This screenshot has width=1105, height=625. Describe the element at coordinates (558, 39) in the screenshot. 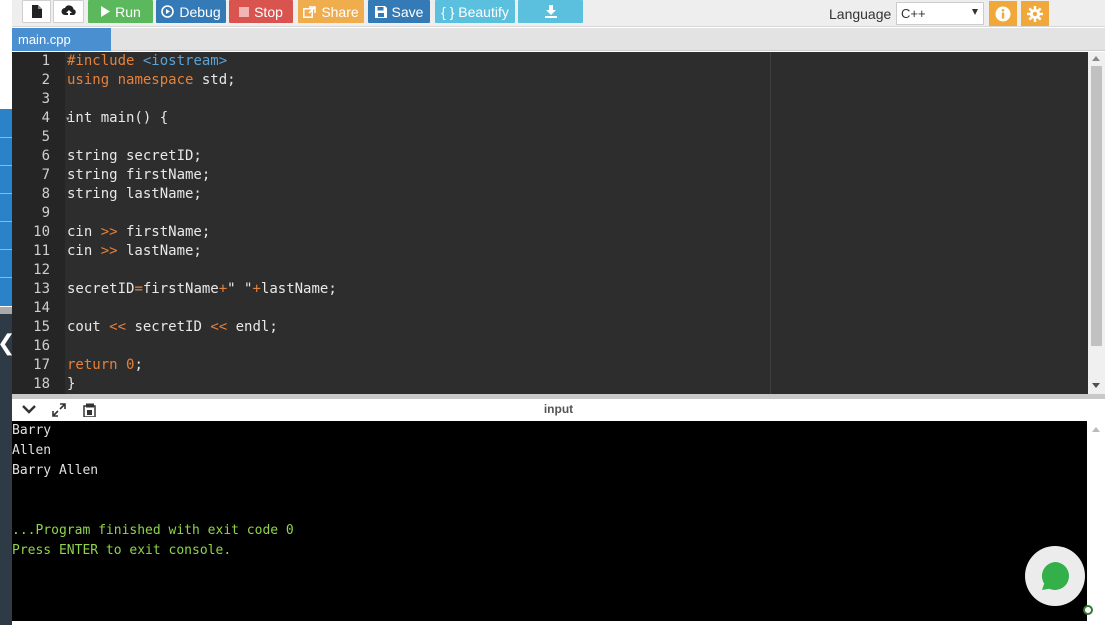

I see `file-tab-bar: main.cpp` at that location.